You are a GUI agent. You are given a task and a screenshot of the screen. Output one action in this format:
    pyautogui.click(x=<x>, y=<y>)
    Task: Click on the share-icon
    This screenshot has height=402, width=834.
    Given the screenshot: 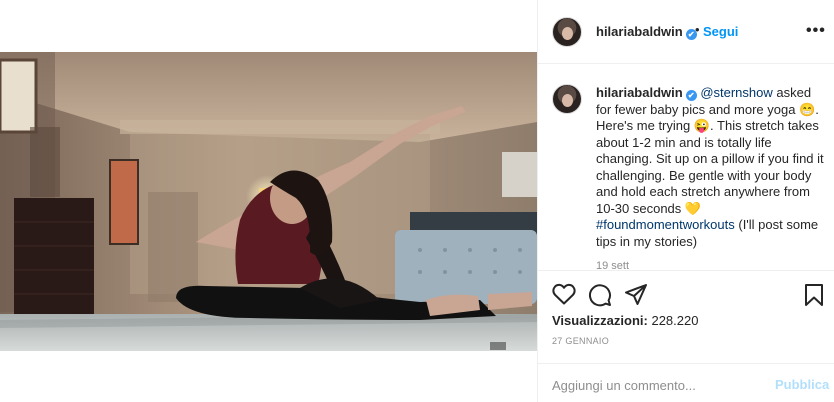 What is the action you would take?
    pyautogui.click(x=636, y=295)
    